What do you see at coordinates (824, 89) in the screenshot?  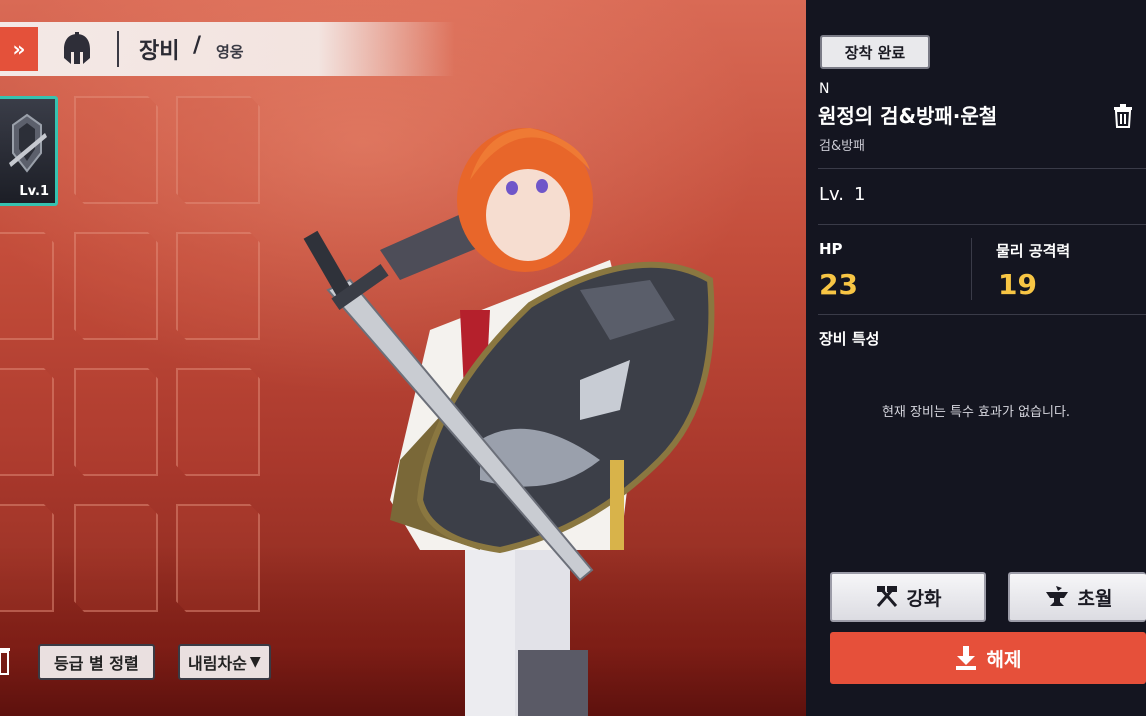 I see `item-grade: N` at bounding box center [824, 89].